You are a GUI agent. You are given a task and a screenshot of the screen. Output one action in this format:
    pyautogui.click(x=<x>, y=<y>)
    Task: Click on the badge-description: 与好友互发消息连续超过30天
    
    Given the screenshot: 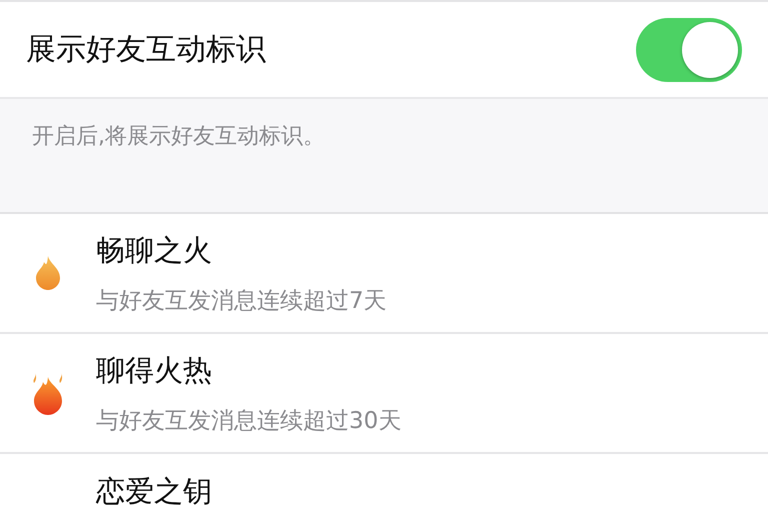 What is the action you would take?
    pyautogui.click(x=249, y=421)
    